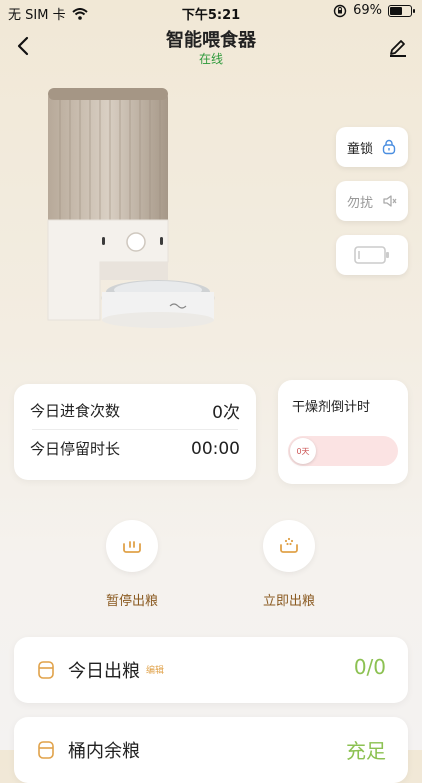  What do you see at coordinates (210, 59) in the screenshot?
I see `online-status: 在线` at bounding box center [210, 59].